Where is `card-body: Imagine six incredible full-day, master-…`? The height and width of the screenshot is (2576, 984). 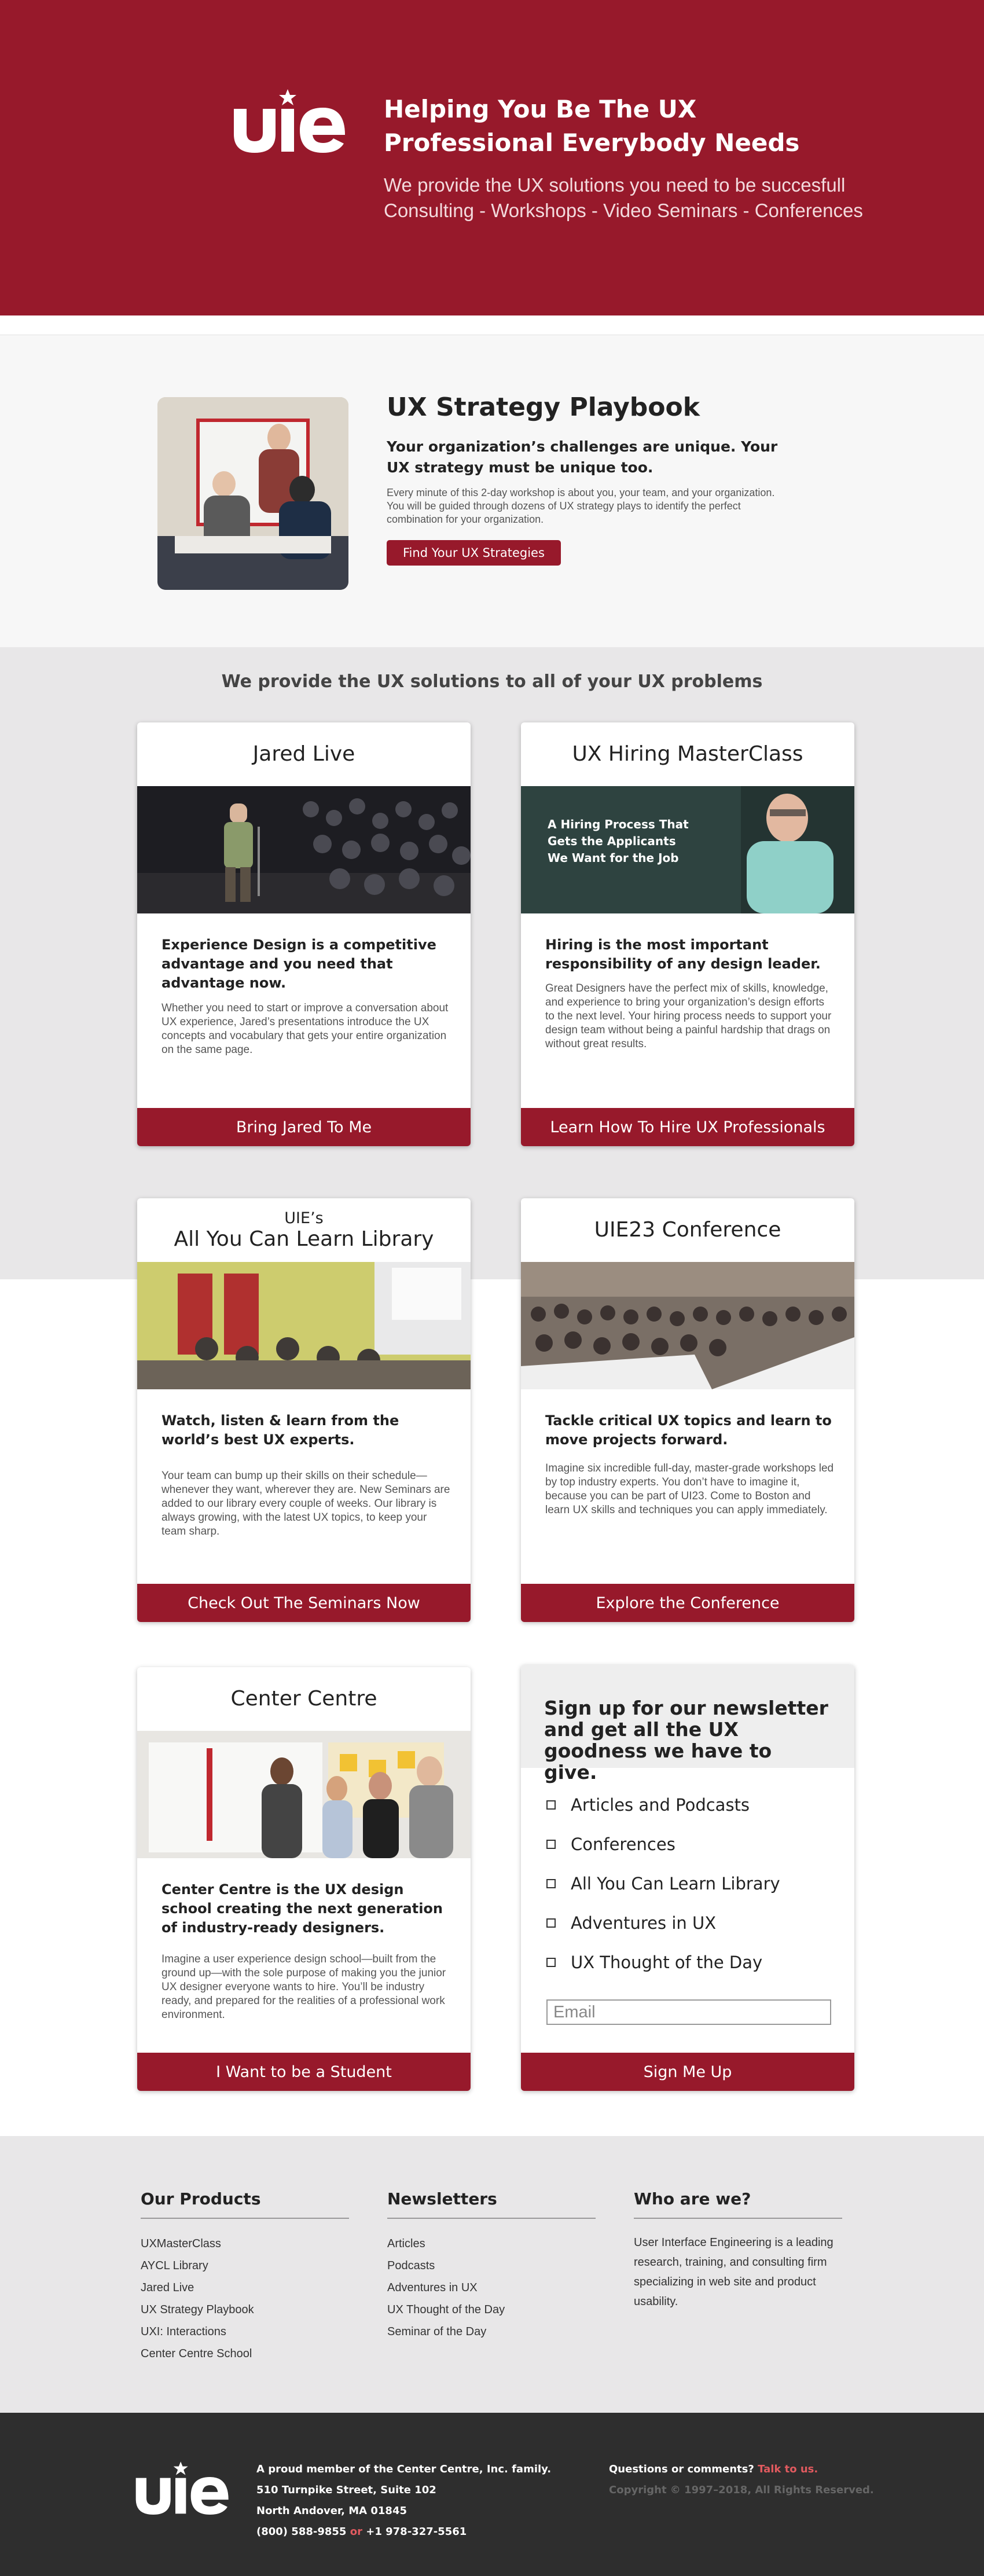
card-body: Imagine six incredible full-day, master-… is located at coordinates (690, 1489).